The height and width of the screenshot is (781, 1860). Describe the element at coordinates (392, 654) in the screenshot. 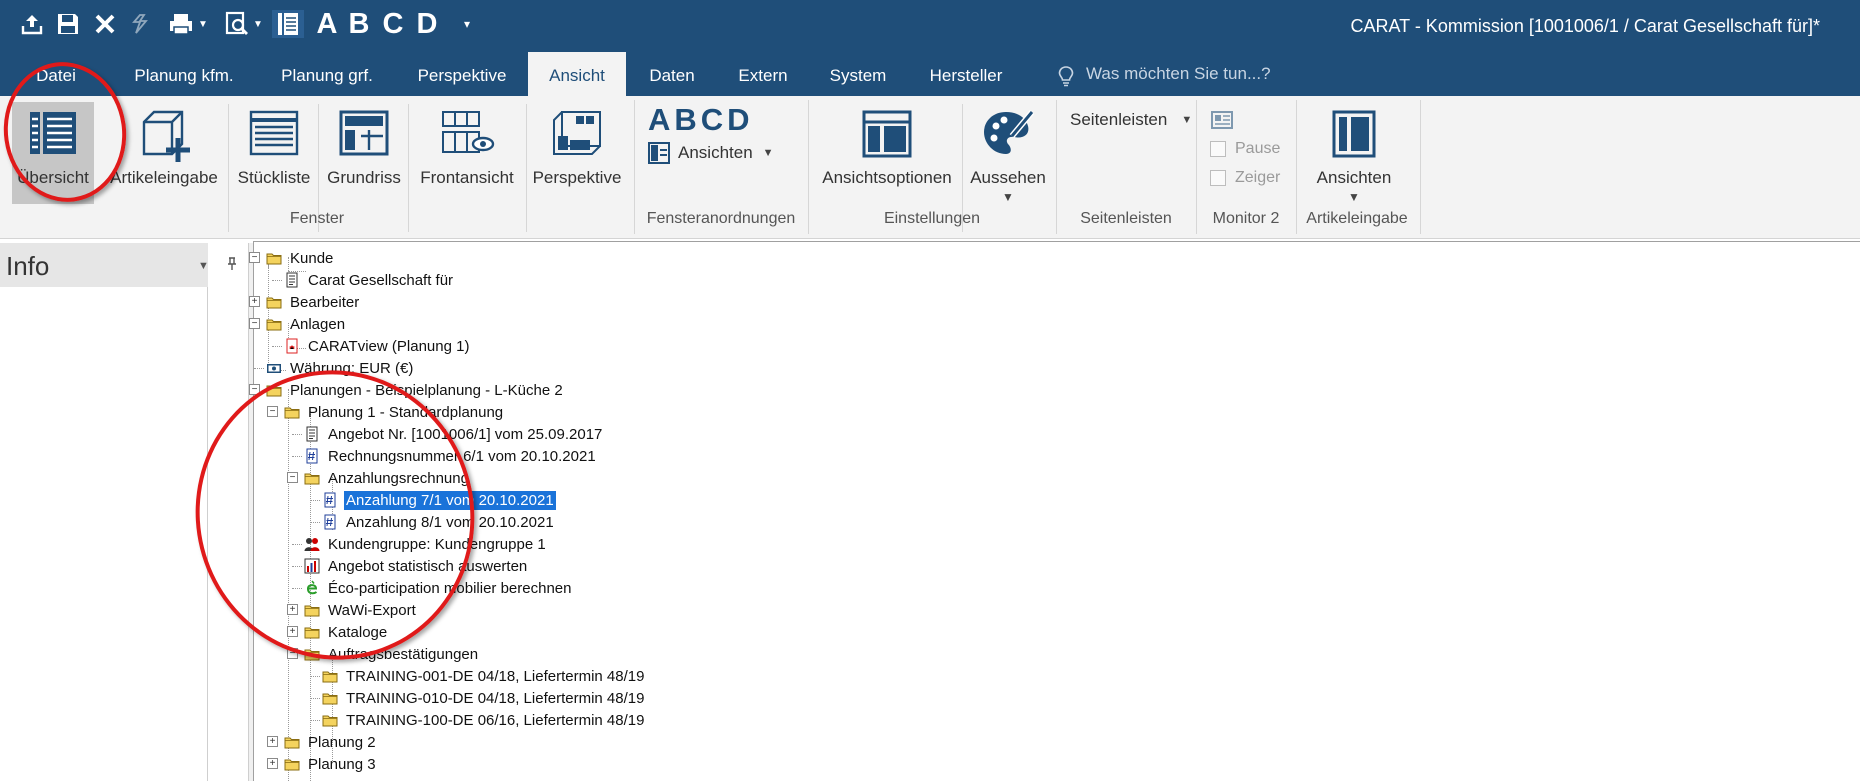

I see `tree-node: Auftragsbestätigungen` at that location.